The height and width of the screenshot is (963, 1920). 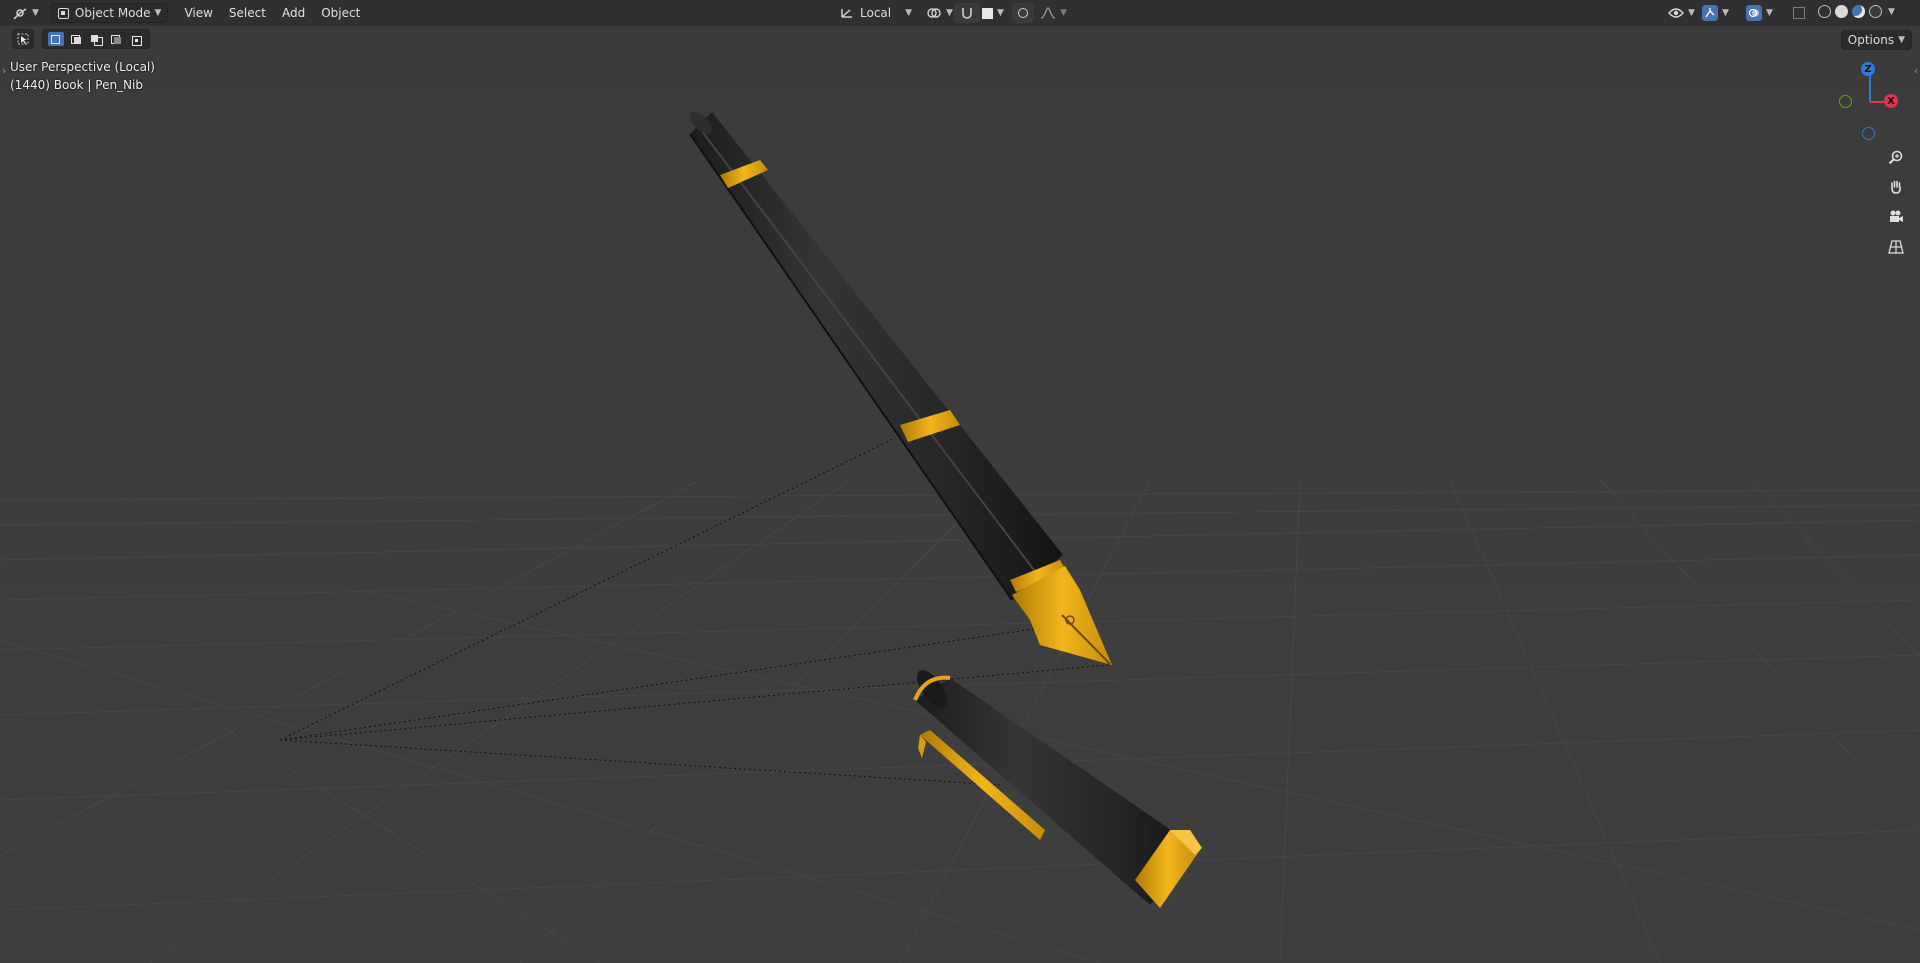 I want to click on mode-dropdown: Object Mode ▼, so click(x=109, y=13).